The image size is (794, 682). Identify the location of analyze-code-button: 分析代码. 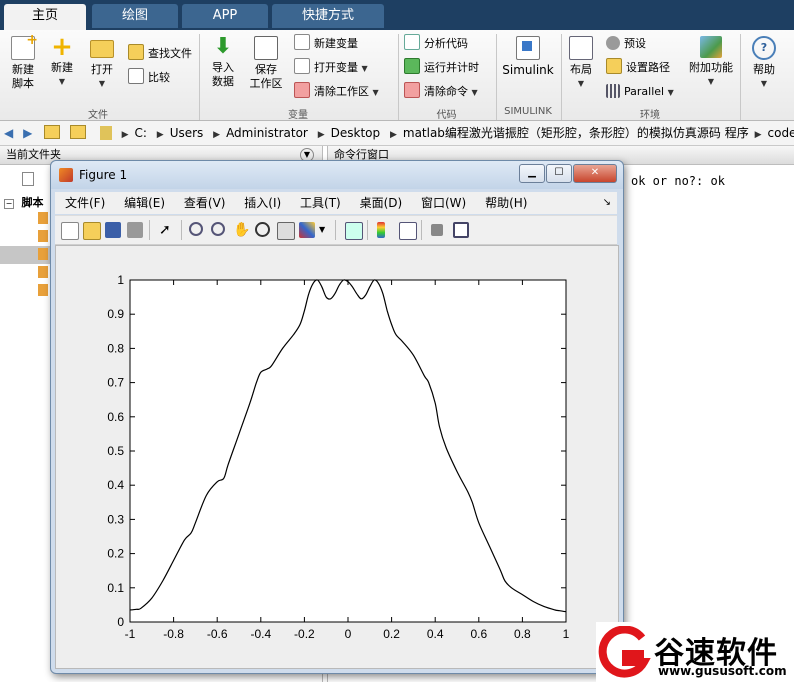
(436, 44).